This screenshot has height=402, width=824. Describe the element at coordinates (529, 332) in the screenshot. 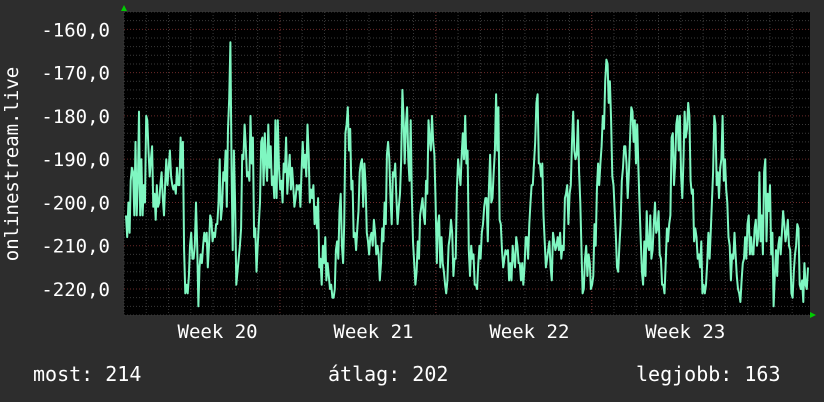

I see `x-tick-label: Week 22` at that location.